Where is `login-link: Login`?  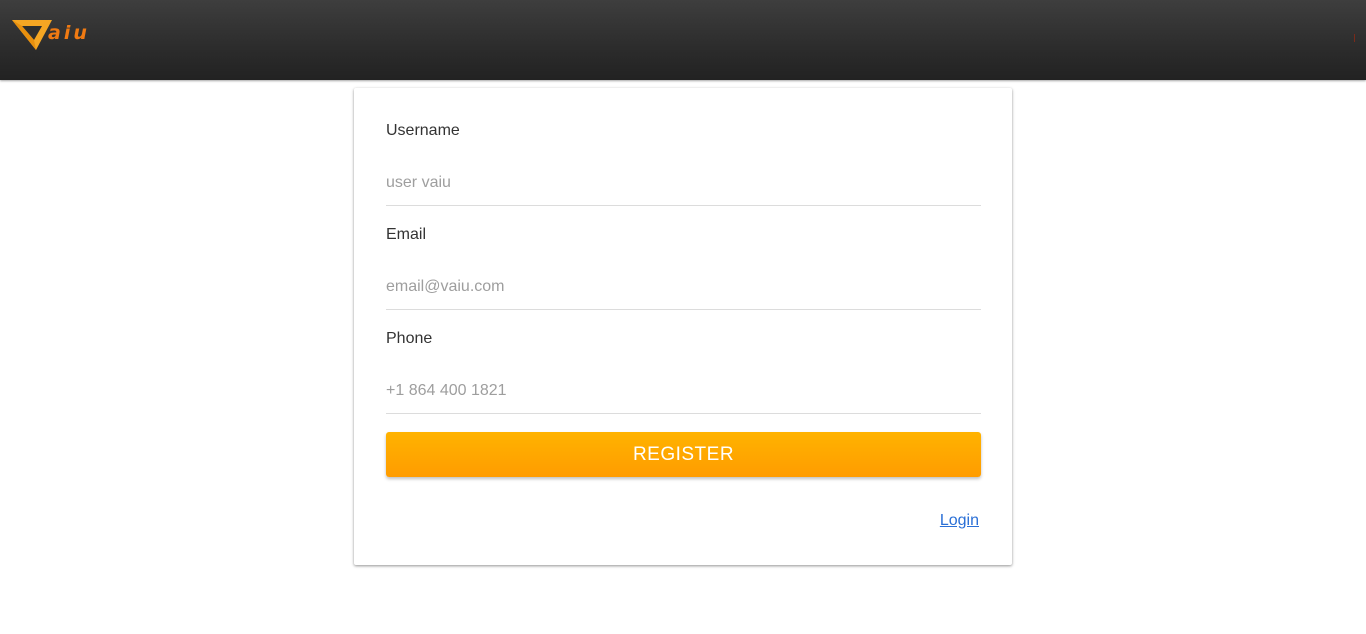
login-link: Login is located at coordinates (959, 521).